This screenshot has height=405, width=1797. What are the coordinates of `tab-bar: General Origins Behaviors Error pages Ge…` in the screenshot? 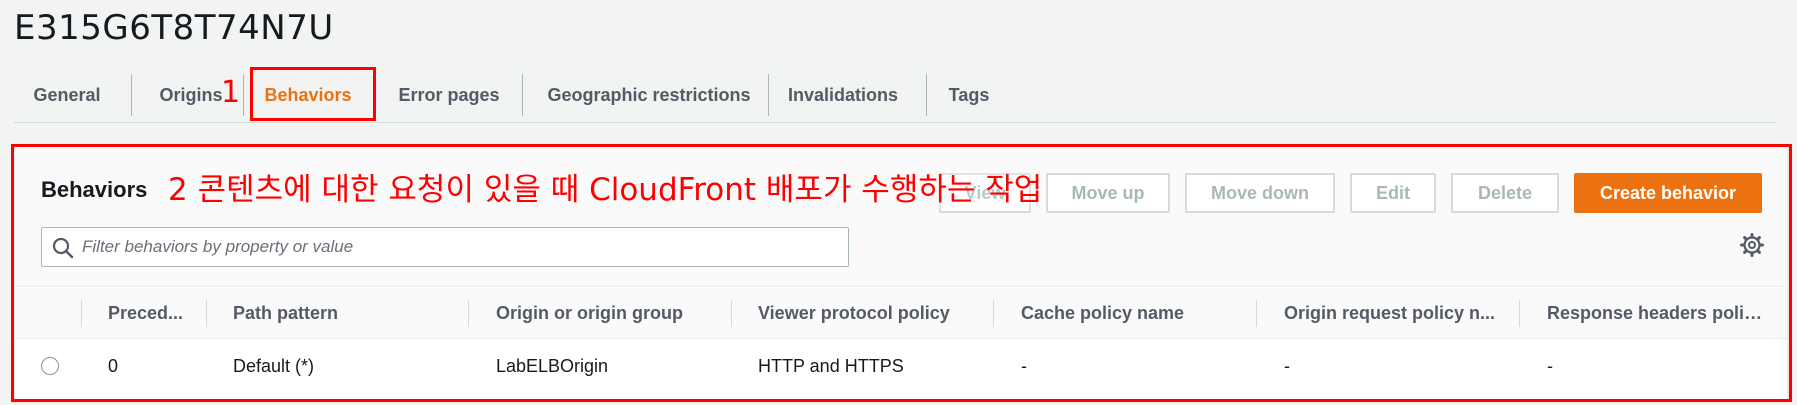 It's located at (895, 95).